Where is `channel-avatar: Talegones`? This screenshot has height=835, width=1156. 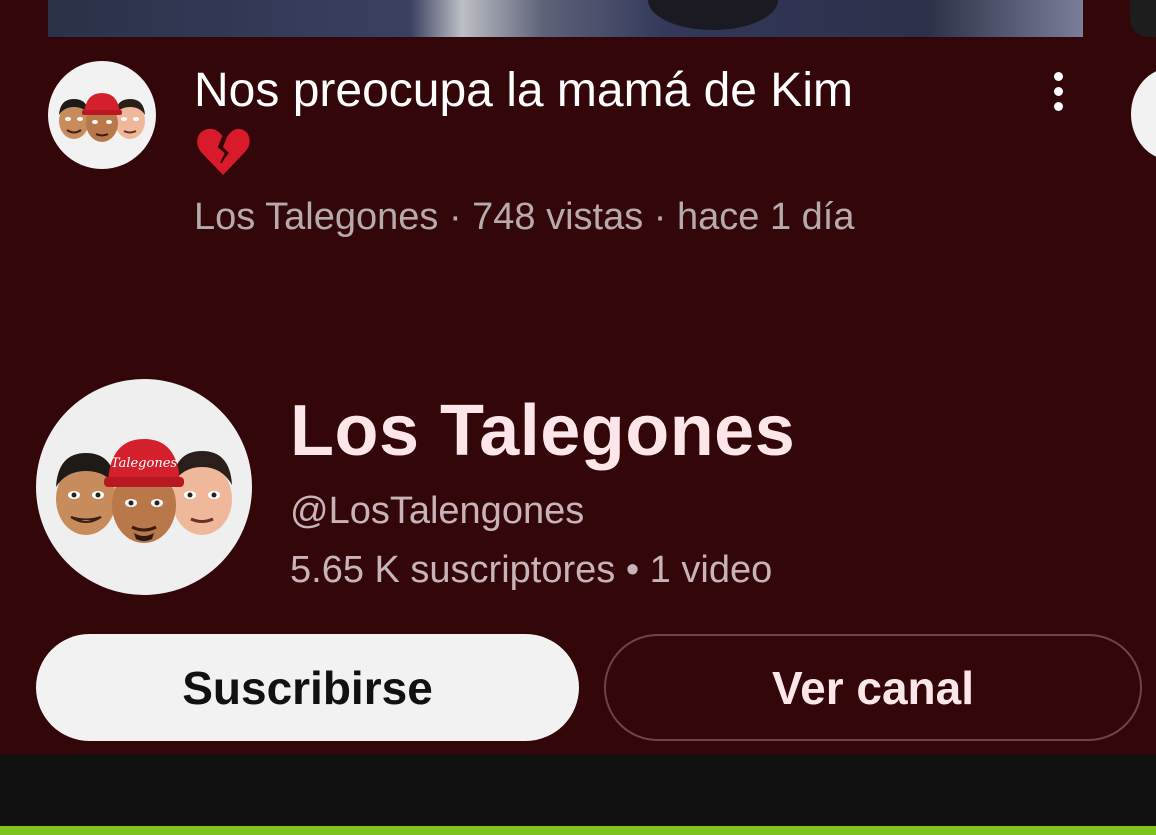 channel-avatar: Talegones is located at coordinates (144, 487).